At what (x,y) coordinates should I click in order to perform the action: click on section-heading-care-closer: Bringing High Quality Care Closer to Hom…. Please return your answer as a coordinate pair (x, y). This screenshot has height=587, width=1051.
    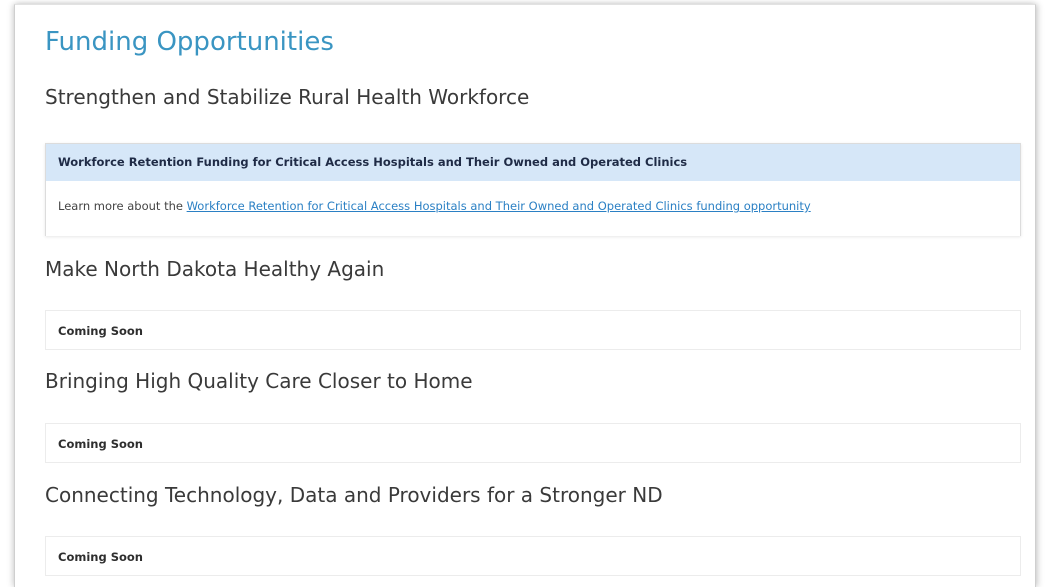
    Looking at the image, I should click on (259, 381).